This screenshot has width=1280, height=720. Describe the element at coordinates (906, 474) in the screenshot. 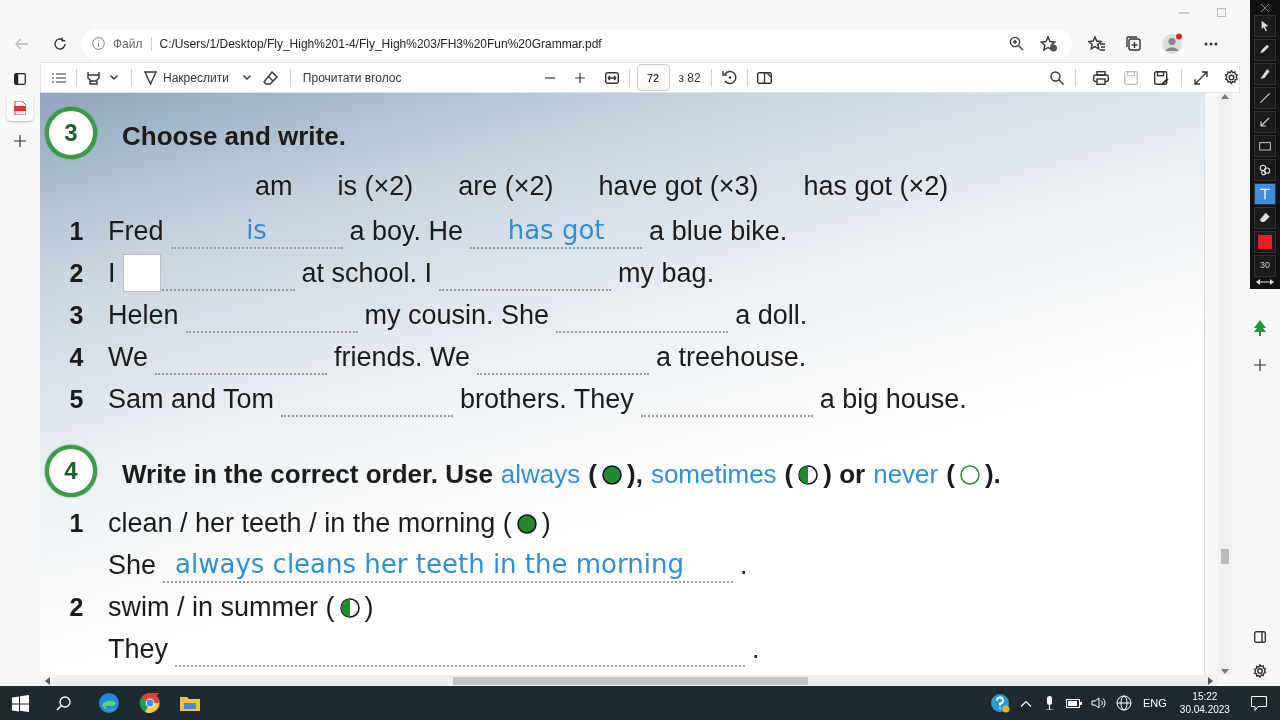

I see `keyword-text: never` at that location.